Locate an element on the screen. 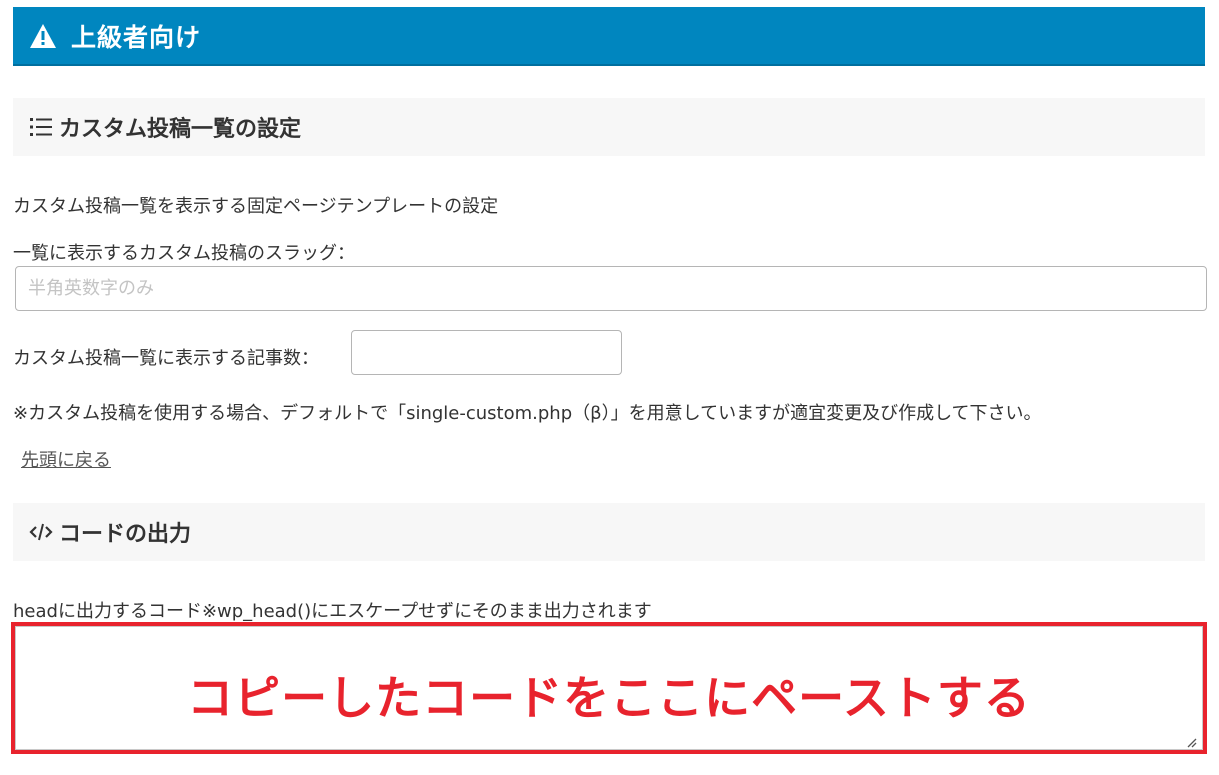  back-to-top-link: 先頭に戻る is located at coordinates (66, 459).